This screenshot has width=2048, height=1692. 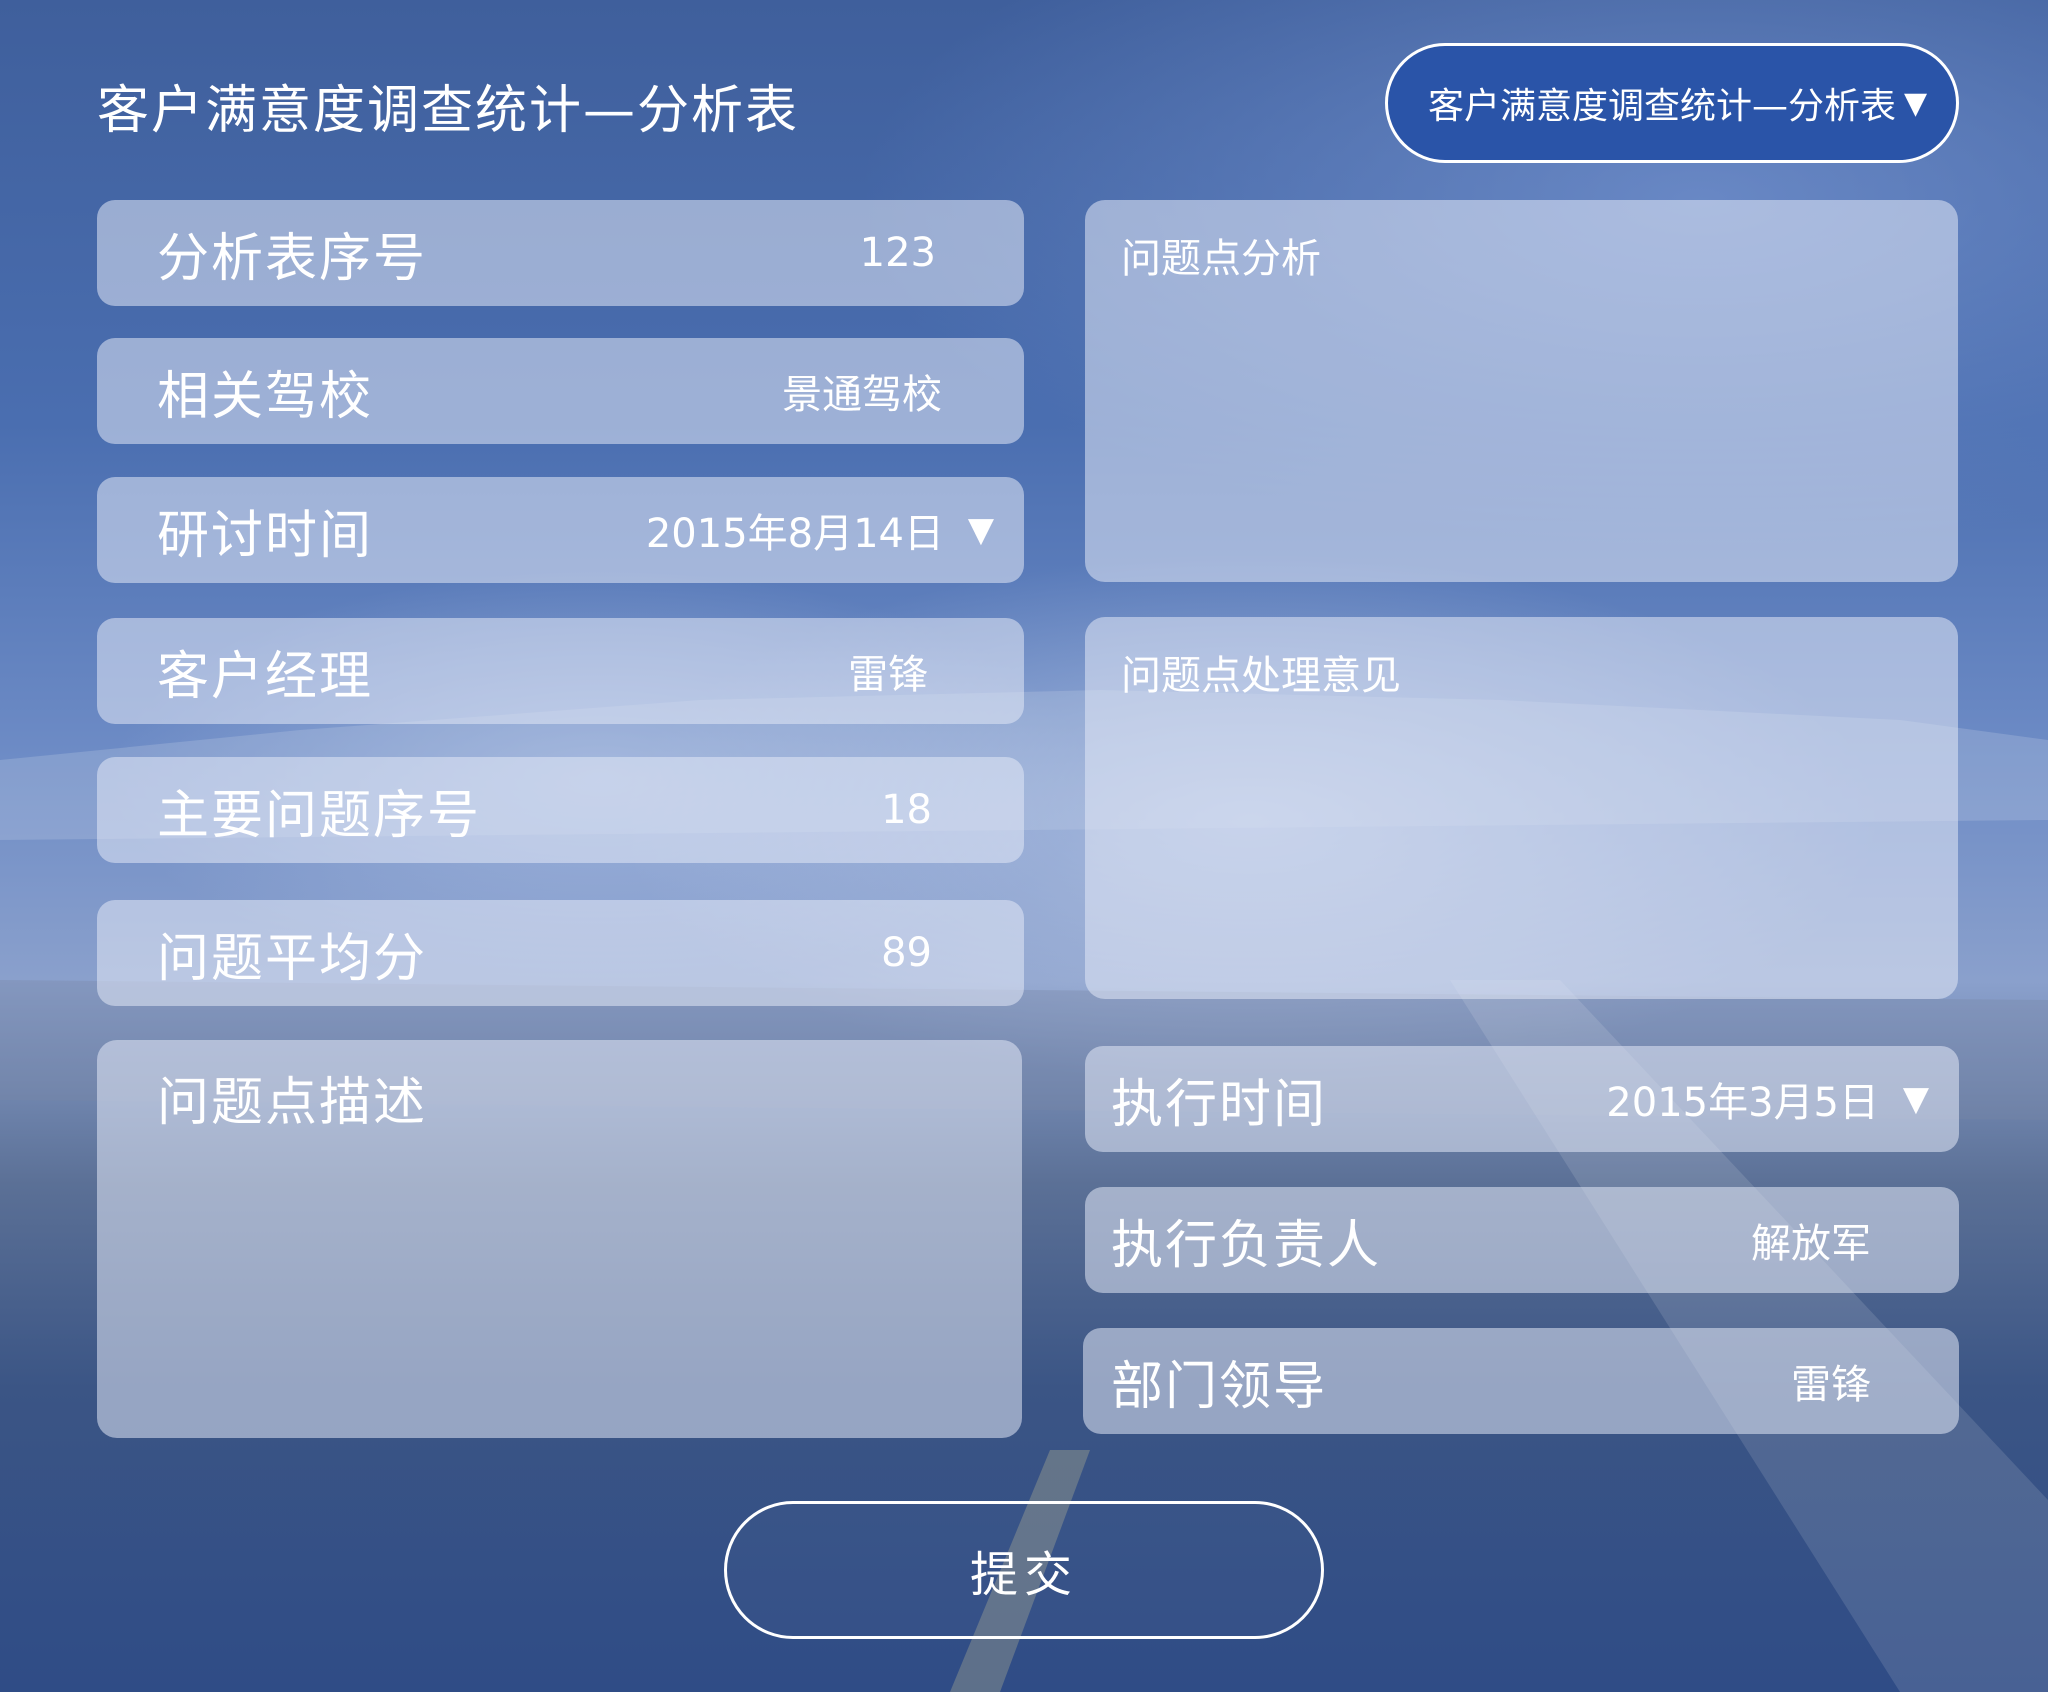 I want to click on field-label: 主要问题序号, so click(x=319, y=815).